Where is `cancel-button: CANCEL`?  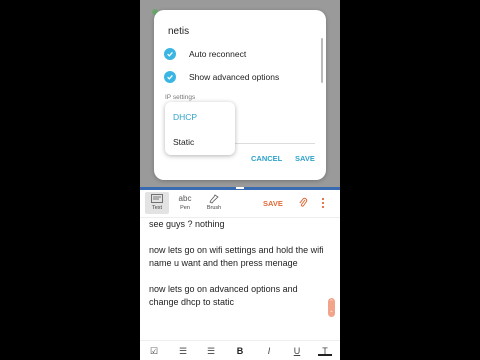
cancel-button: CANCEL is located at coordinates (266, 158).